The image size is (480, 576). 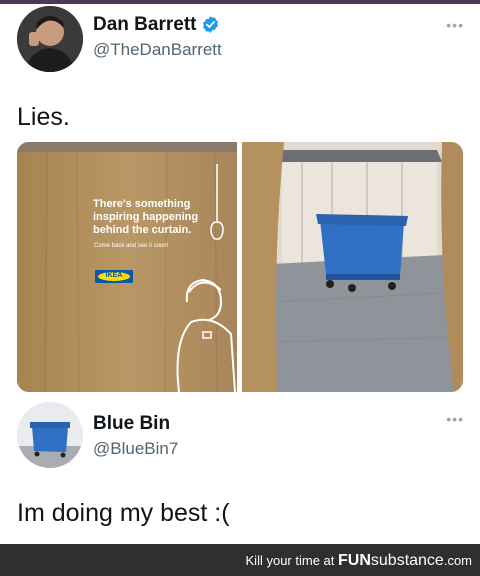 I want to click on watermark-footer: Kill your time at FUNsubstance.com, so click(x=240, y=560).